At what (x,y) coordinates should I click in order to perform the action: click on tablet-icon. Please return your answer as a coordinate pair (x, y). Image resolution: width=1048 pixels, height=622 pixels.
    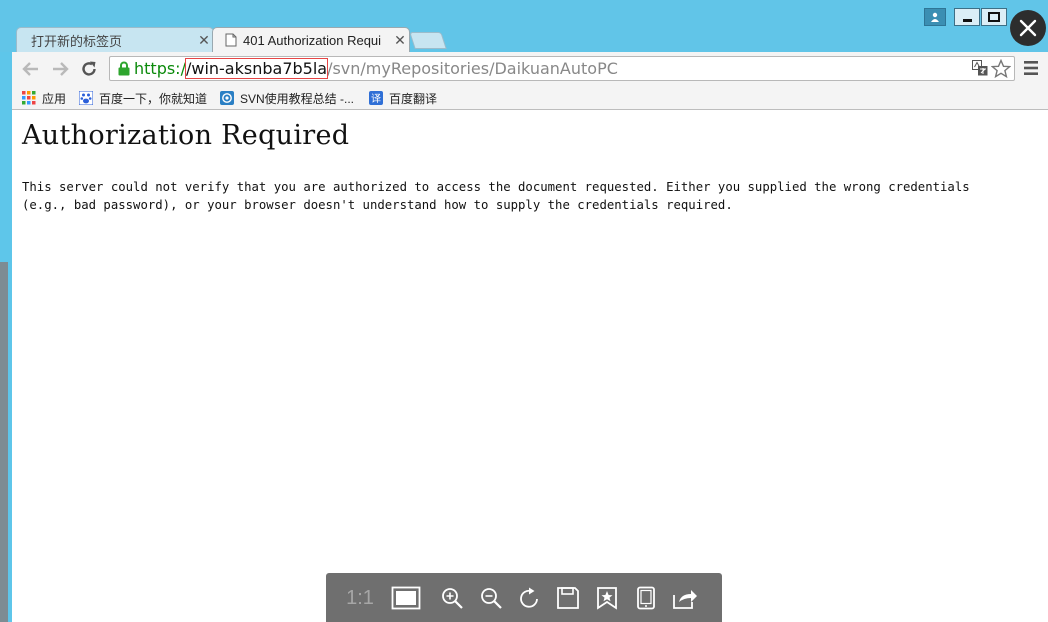
    Looking at the image, I should click on (646, 598).